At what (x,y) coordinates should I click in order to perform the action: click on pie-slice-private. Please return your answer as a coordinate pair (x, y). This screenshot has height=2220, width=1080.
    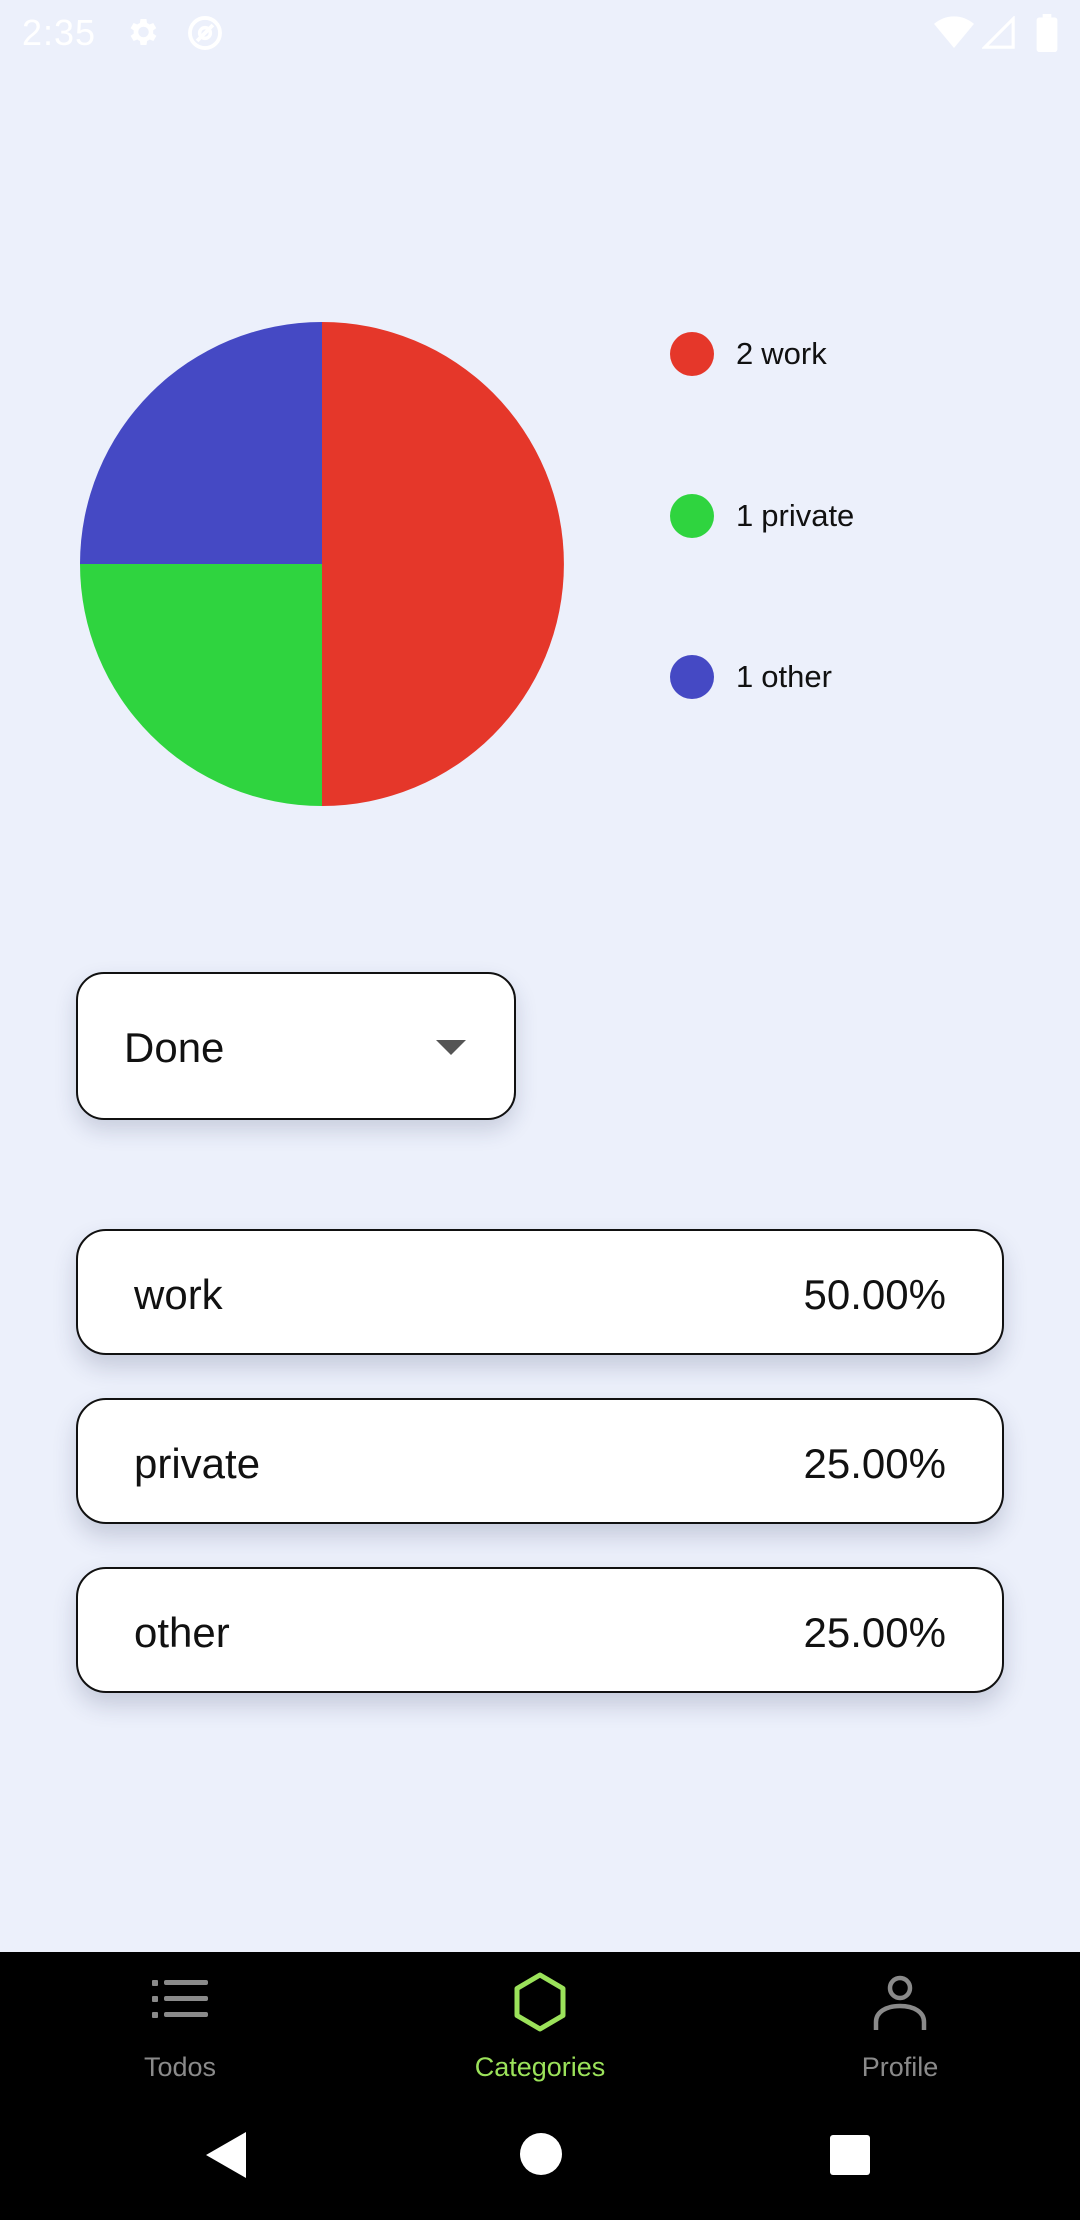
    Looking at the image, I should click on (201, 685).